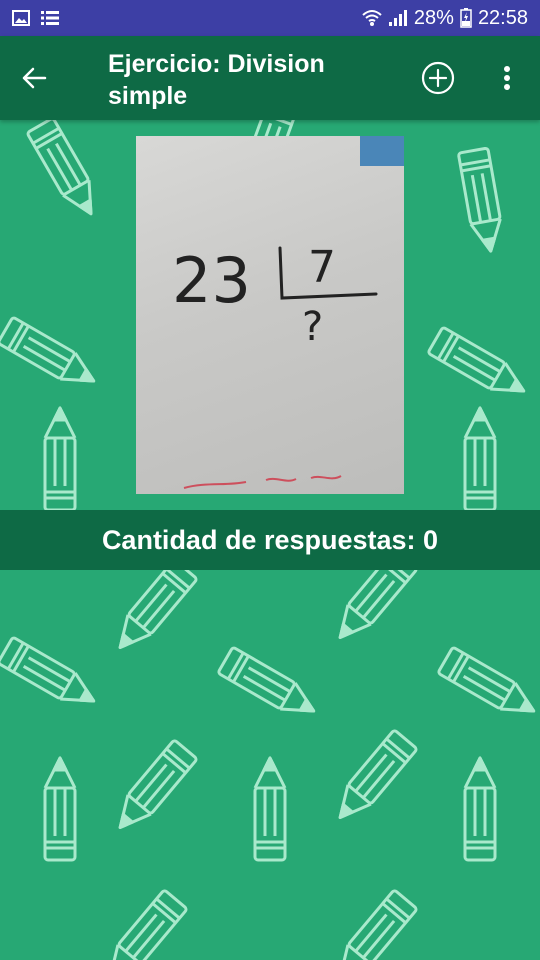 The height and width of the screenshot is (960, 540). I want to click on status-right: 28% 22:58, so click(451, 18).